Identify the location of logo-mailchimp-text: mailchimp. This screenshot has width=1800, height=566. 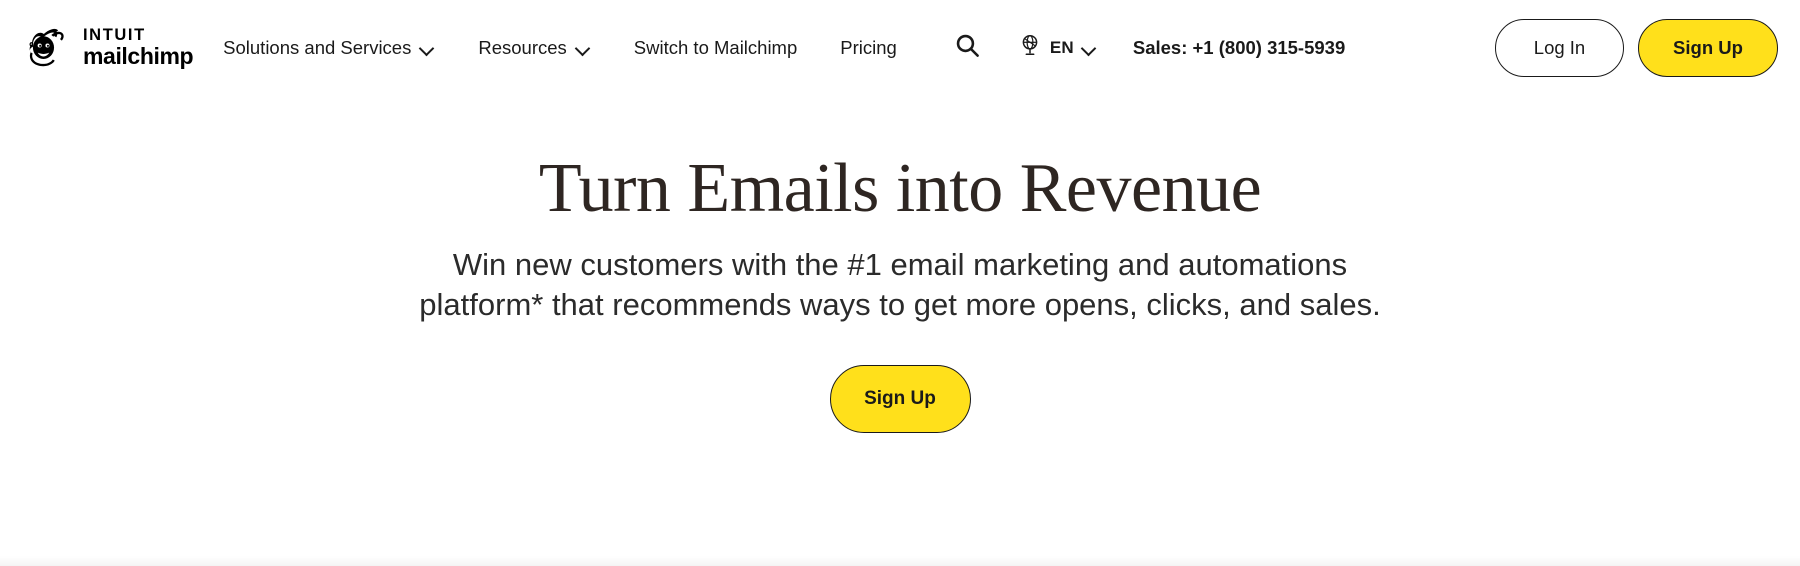
(138, 56).